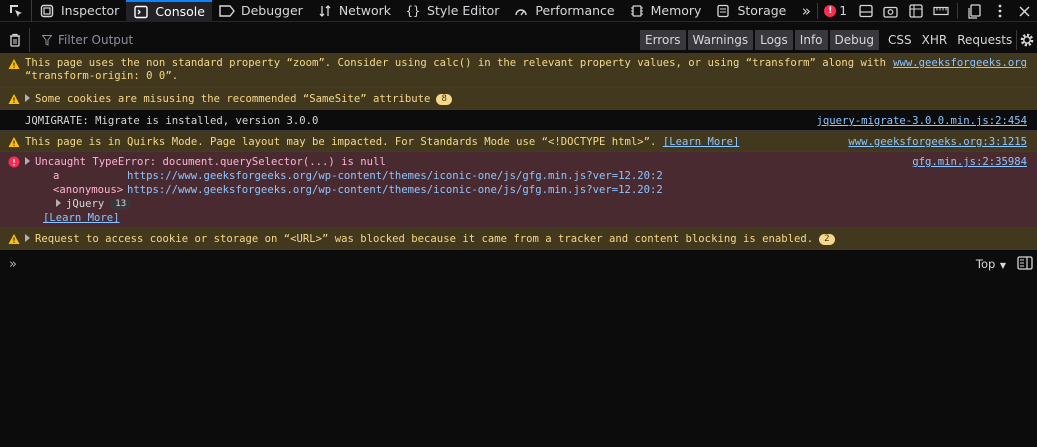 This screenshot has width=1037, height=447. What do you see at coordinates (890, 11) in the screenshot?
I see `screenshot-button` at bounding box center [890, 11].